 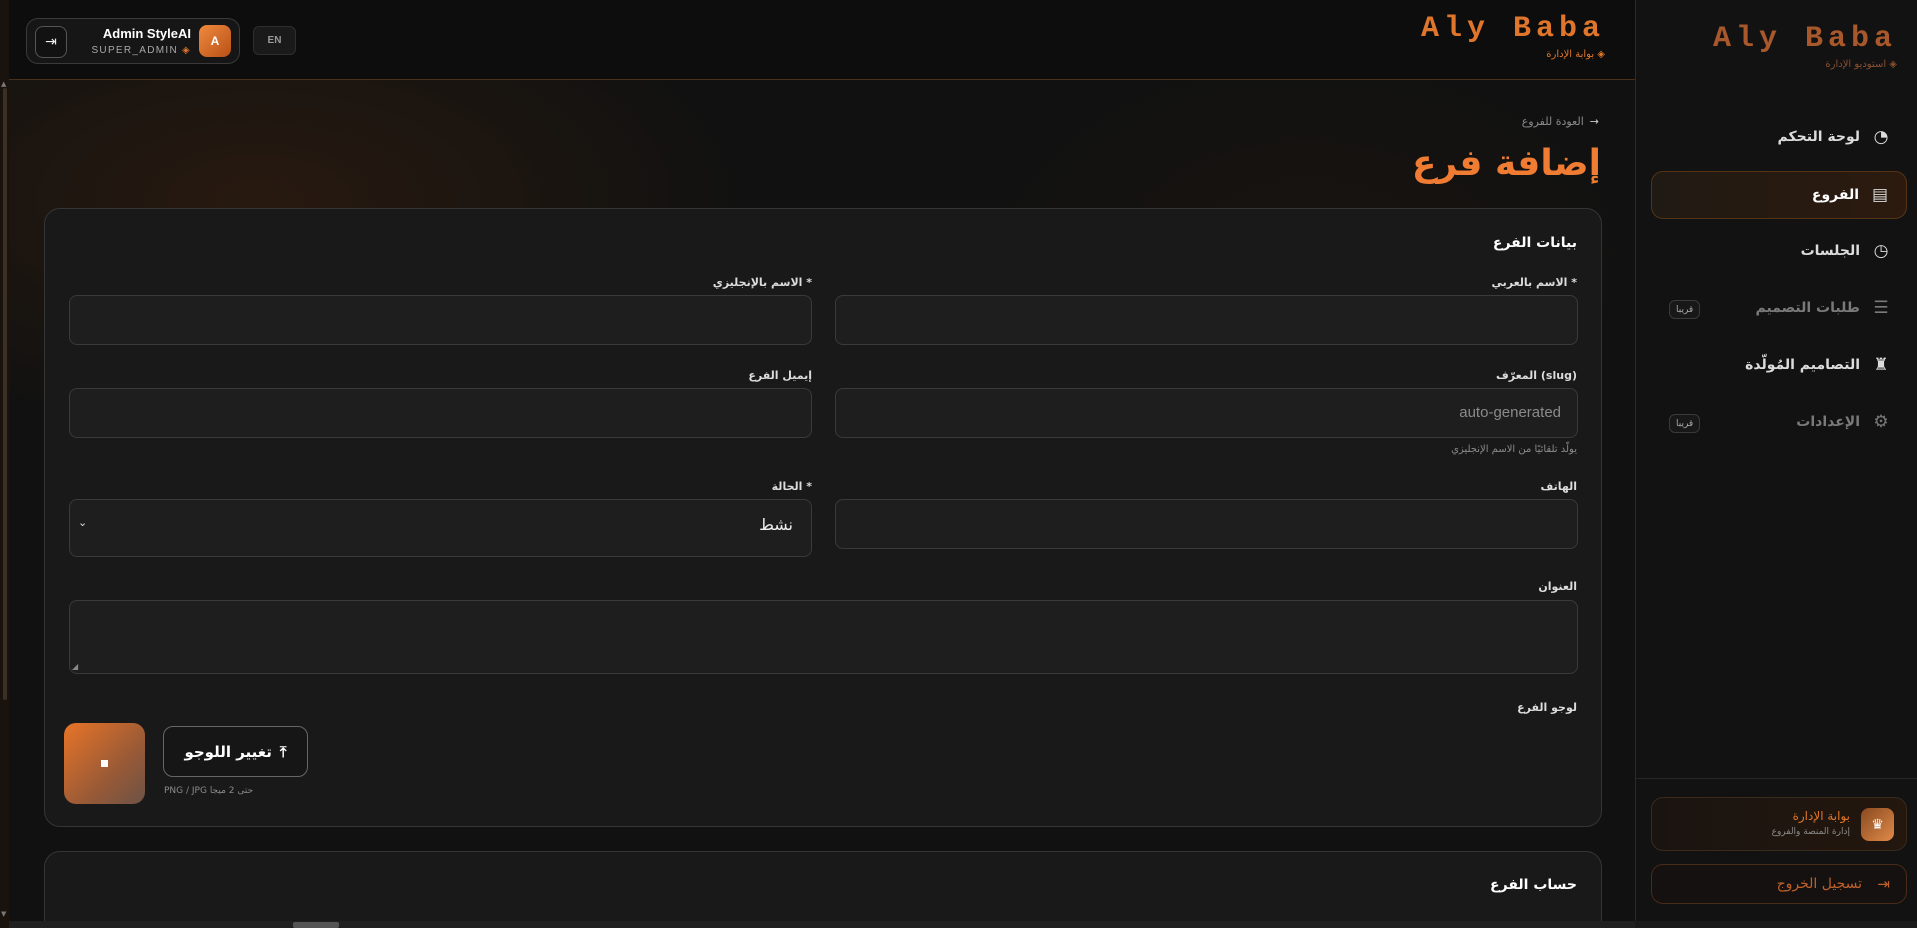 What do you see at coordinates (134, 50) in the screenshot?
I see `user-role-text: SUPER_ADMIN` at bounding box center [134, 50].